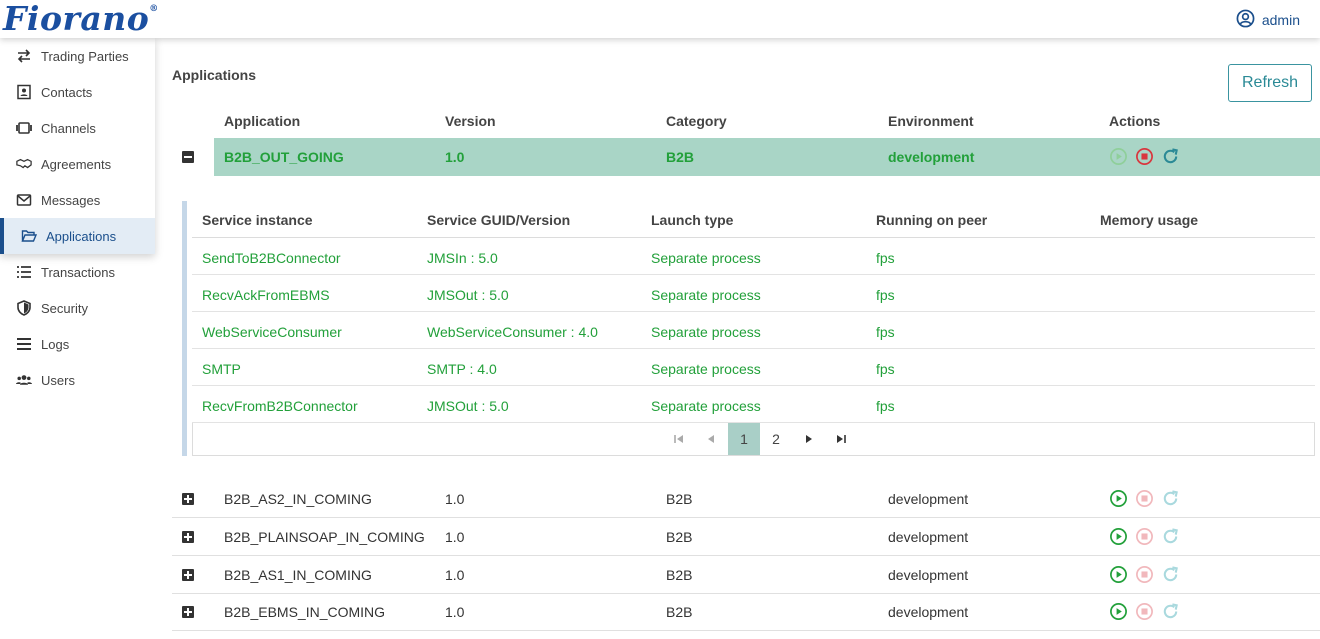 This screenshot has height=639, width=1320. What do you see at coordinates (298, 575) in the screenshot?
I see `application-name: B2B_AS1_IN_COMING` at bounding box center [298, 575].